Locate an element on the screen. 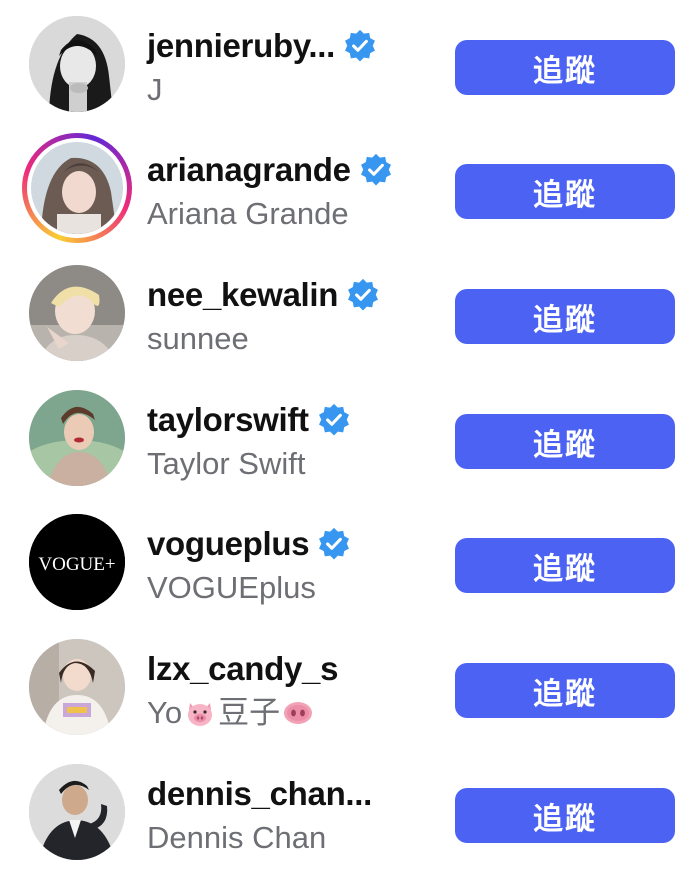 The height and width of the screenshot is (881, 690). full-name: Yo 豆子 is located at coordinates (292, 713).